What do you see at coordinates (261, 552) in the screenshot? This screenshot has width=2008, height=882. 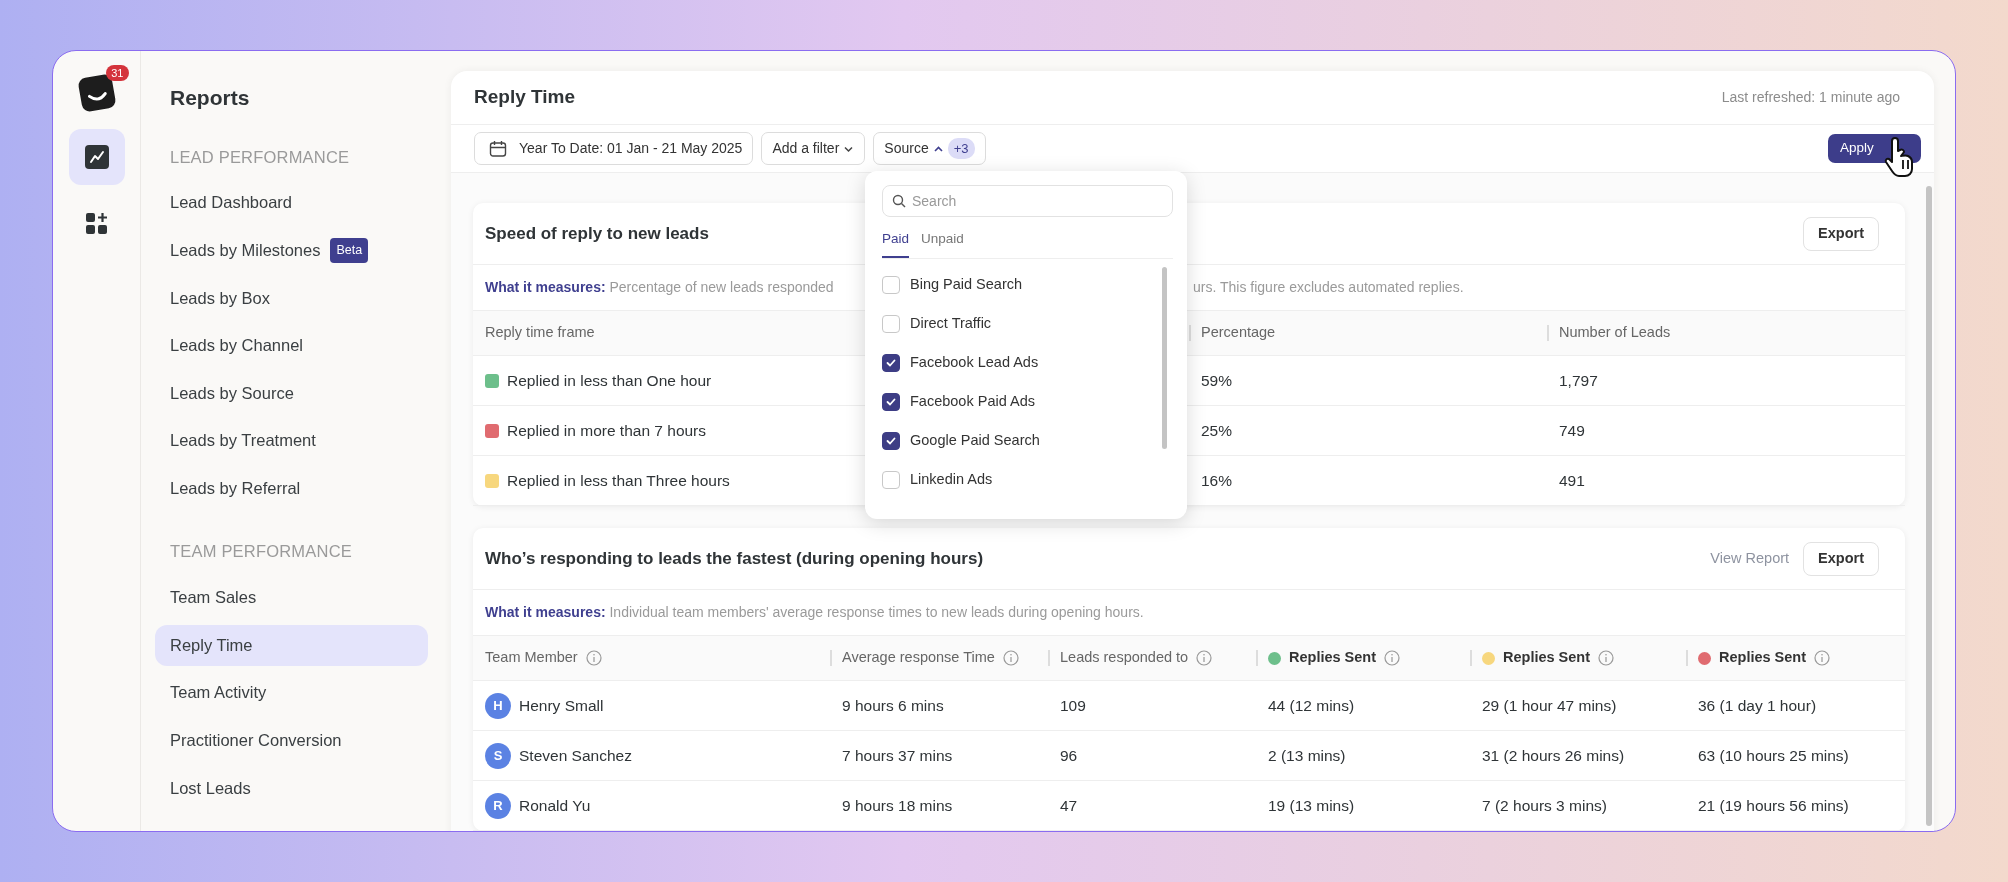 I see `section-heading: TEAM PERFORMANCE` at bounding box center [261, 552].